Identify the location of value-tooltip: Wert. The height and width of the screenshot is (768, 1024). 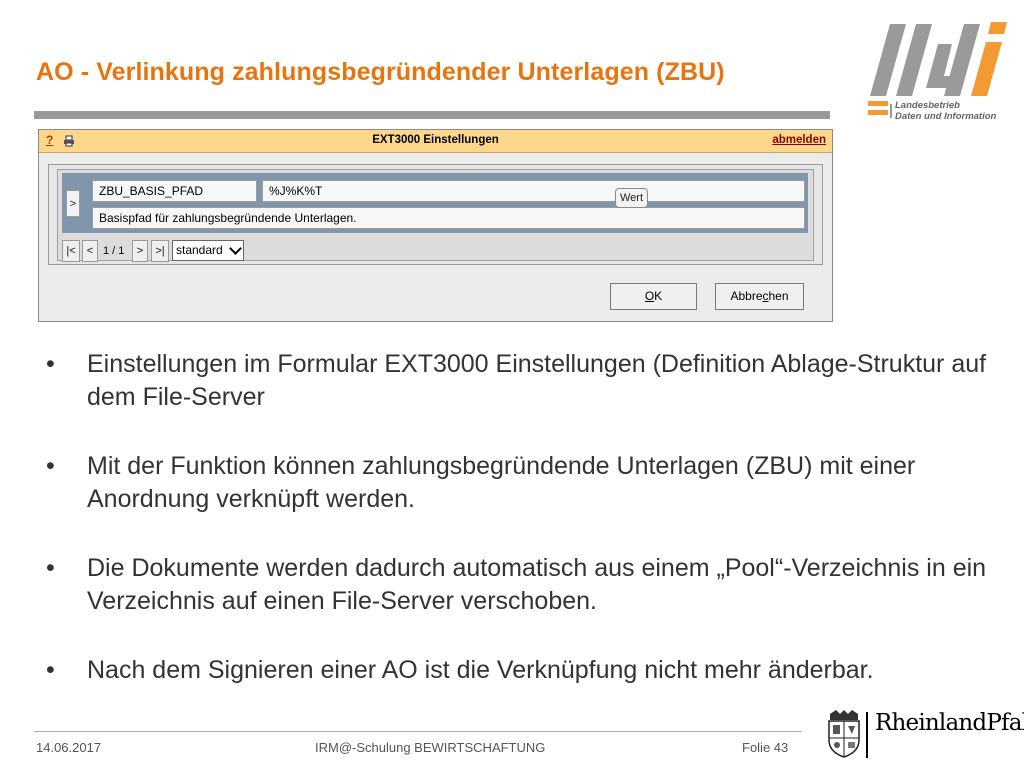
(632, 198).